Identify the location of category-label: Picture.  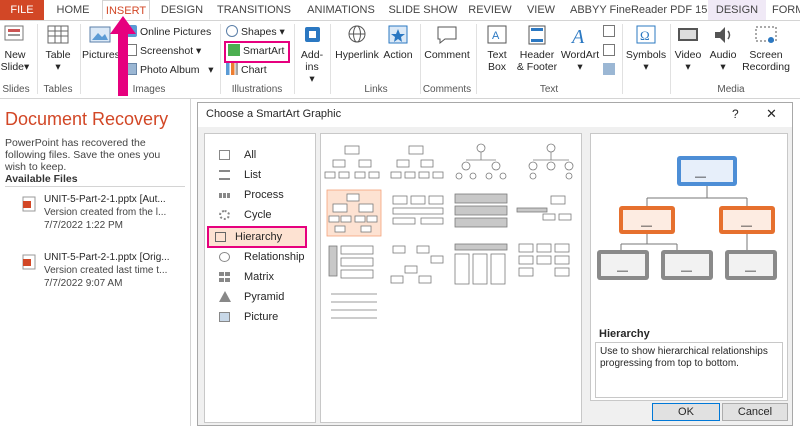
(261, 317).